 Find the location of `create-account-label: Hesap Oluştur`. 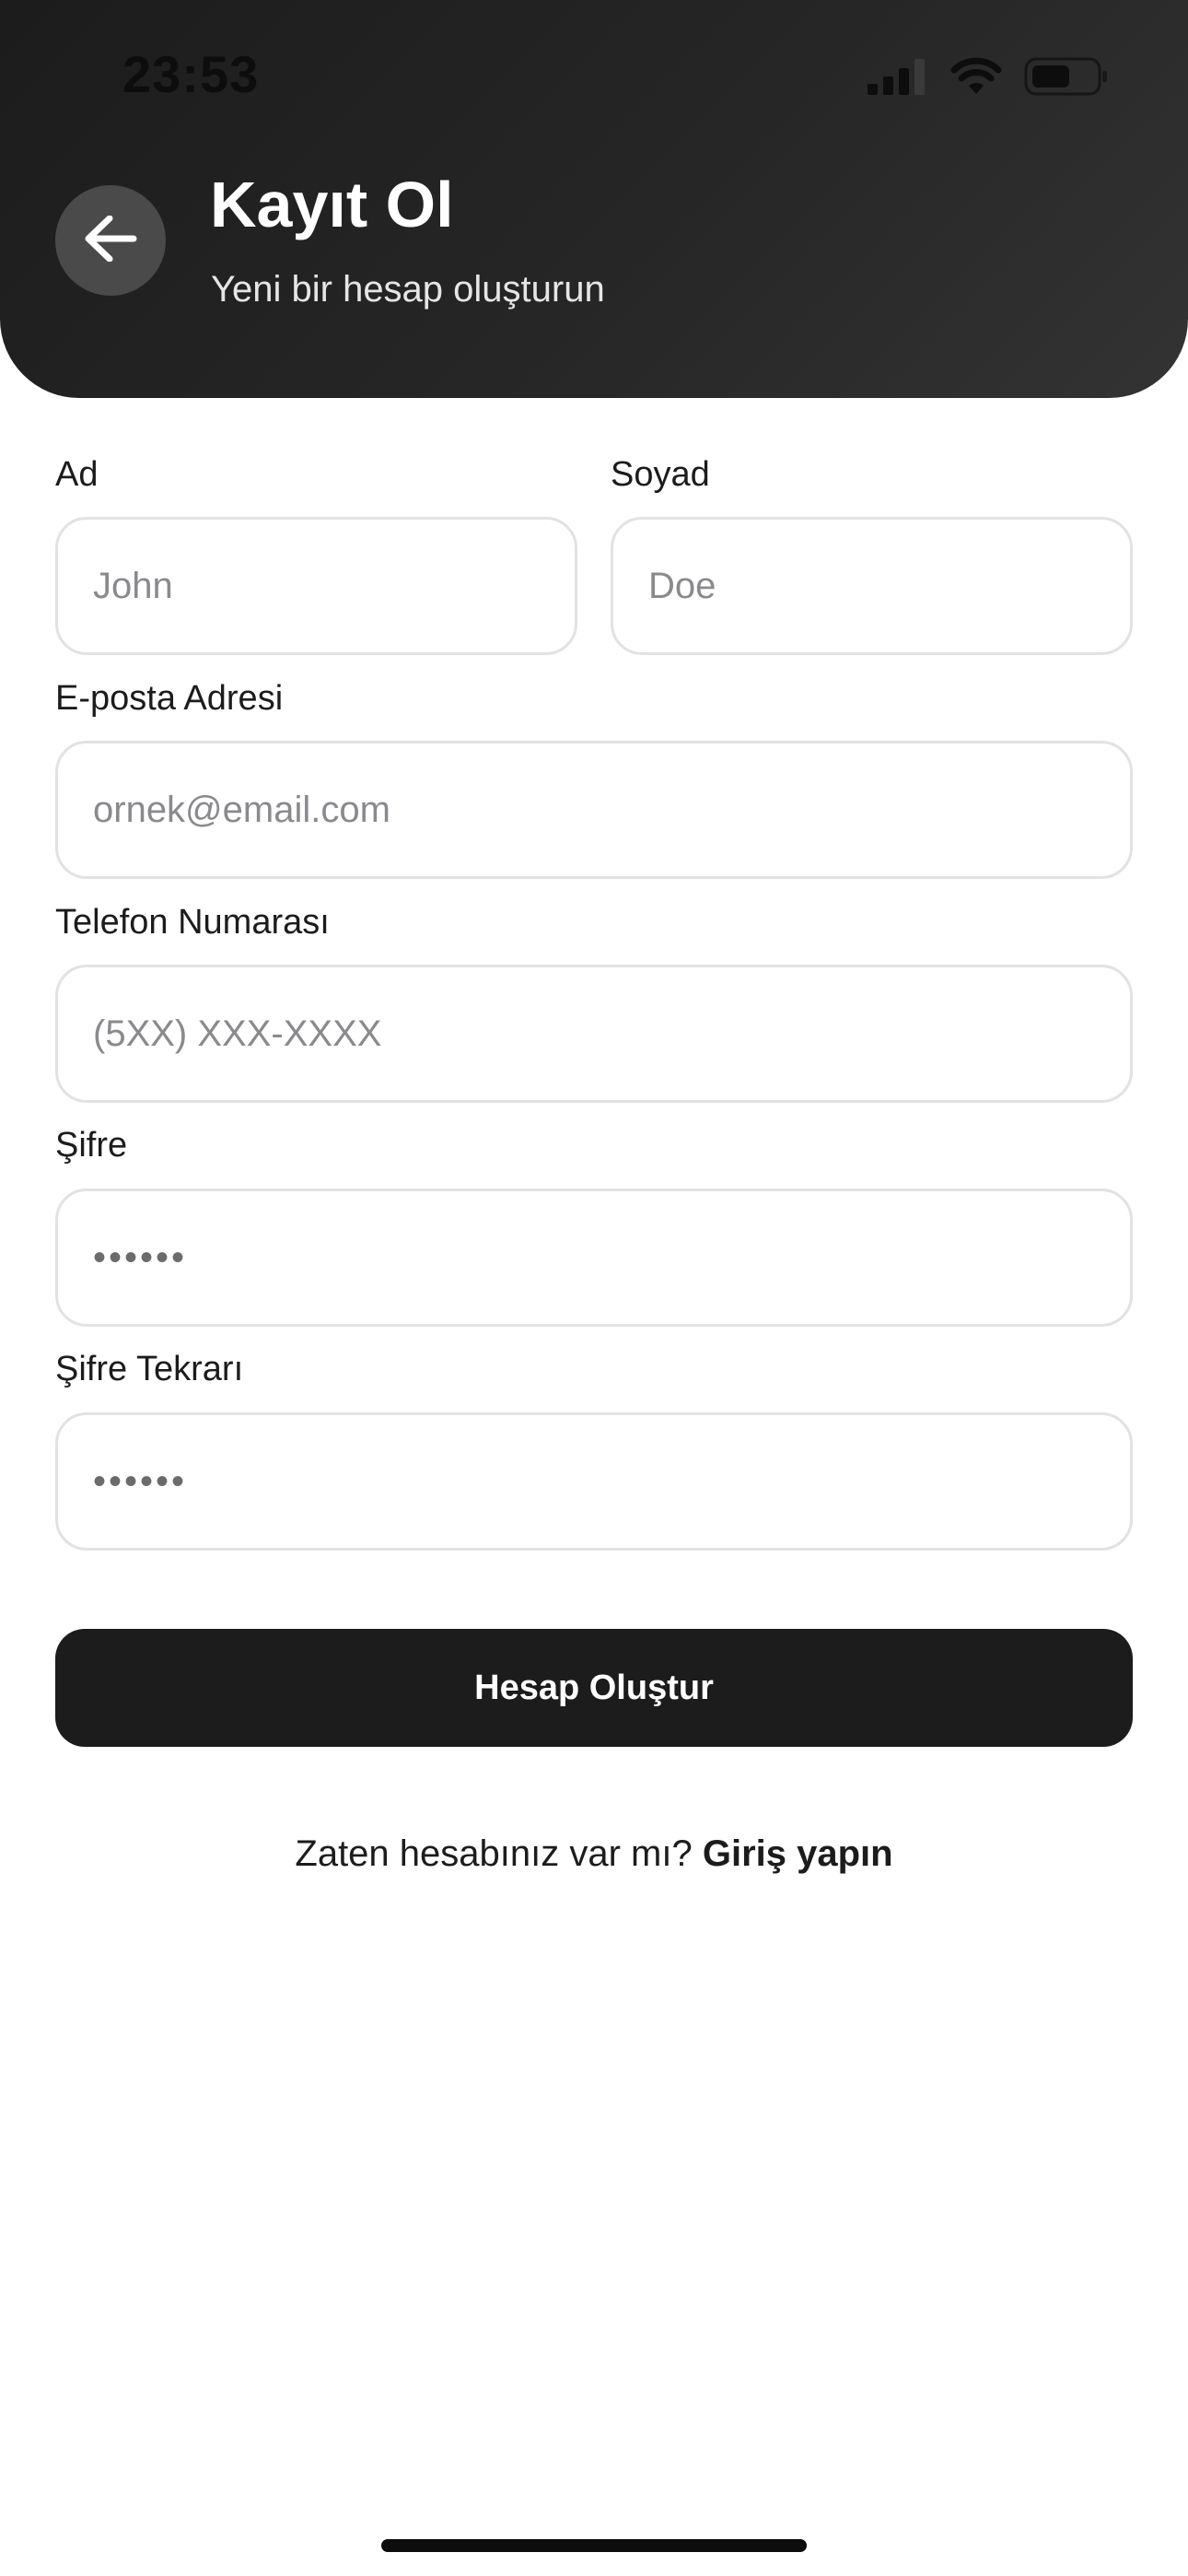

create-account-label: Hesap Oluştur is located at coordinates (594, 1687).